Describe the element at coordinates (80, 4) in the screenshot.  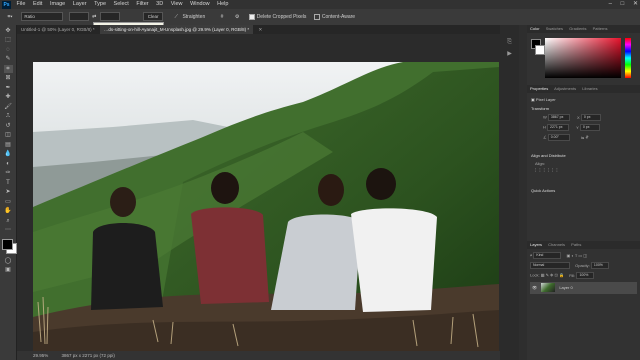
I see `menu-layer: Layer` at that location.